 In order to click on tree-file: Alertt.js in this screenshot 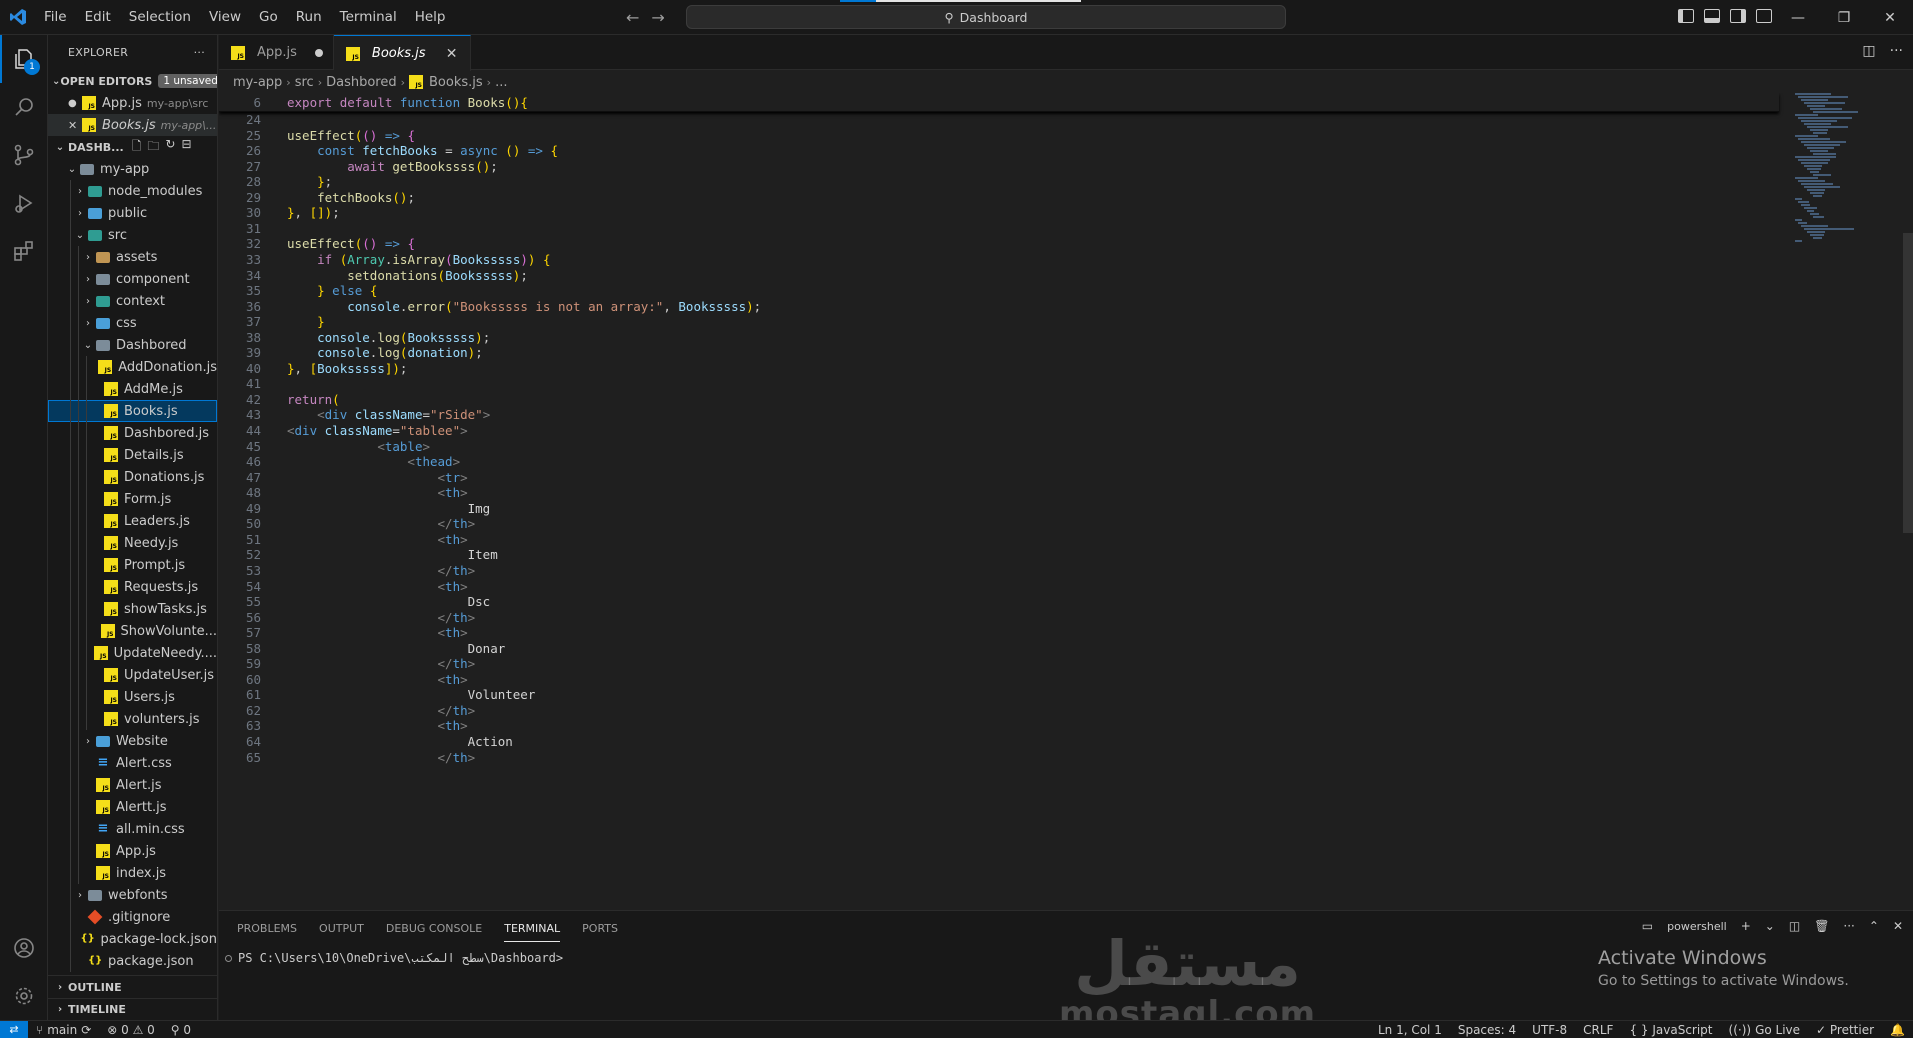, I will do `click(132, 807)`.